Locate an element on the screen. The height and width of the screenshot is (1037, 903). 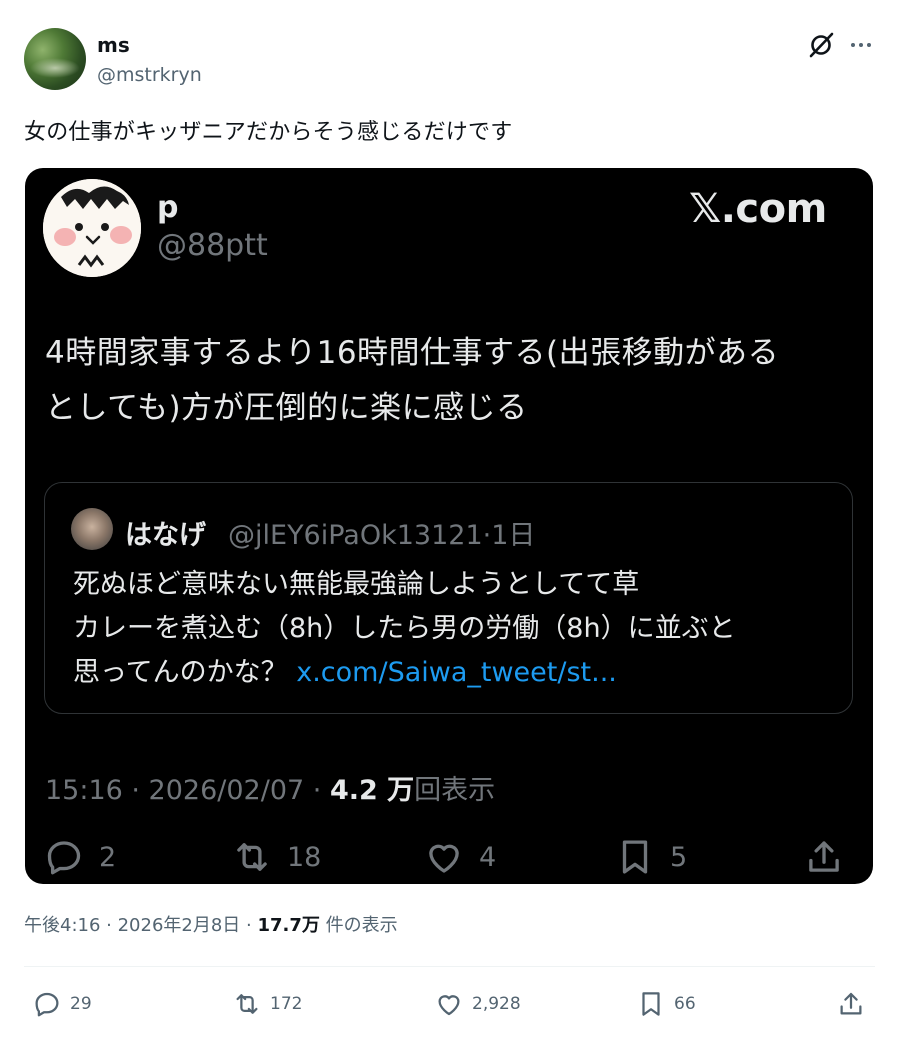
embedded-meta-time: 15:16 · 2026/02/07 · is located at coordinates (187, 790).